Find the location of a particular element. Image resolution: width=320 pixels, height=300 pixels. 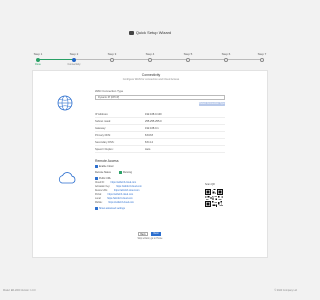

enable-cloud-checkbox is located at coordinates (96, 166).